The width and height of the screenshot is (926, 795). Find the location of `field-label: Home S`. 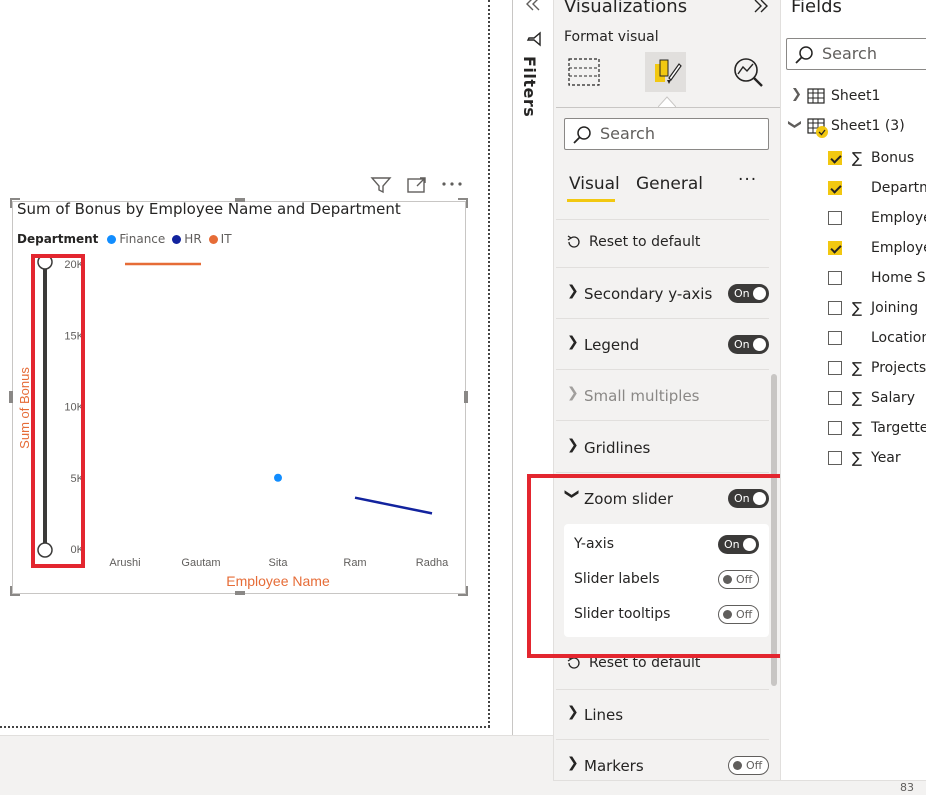

field-label: Home S is located at coordinates (898, 278).